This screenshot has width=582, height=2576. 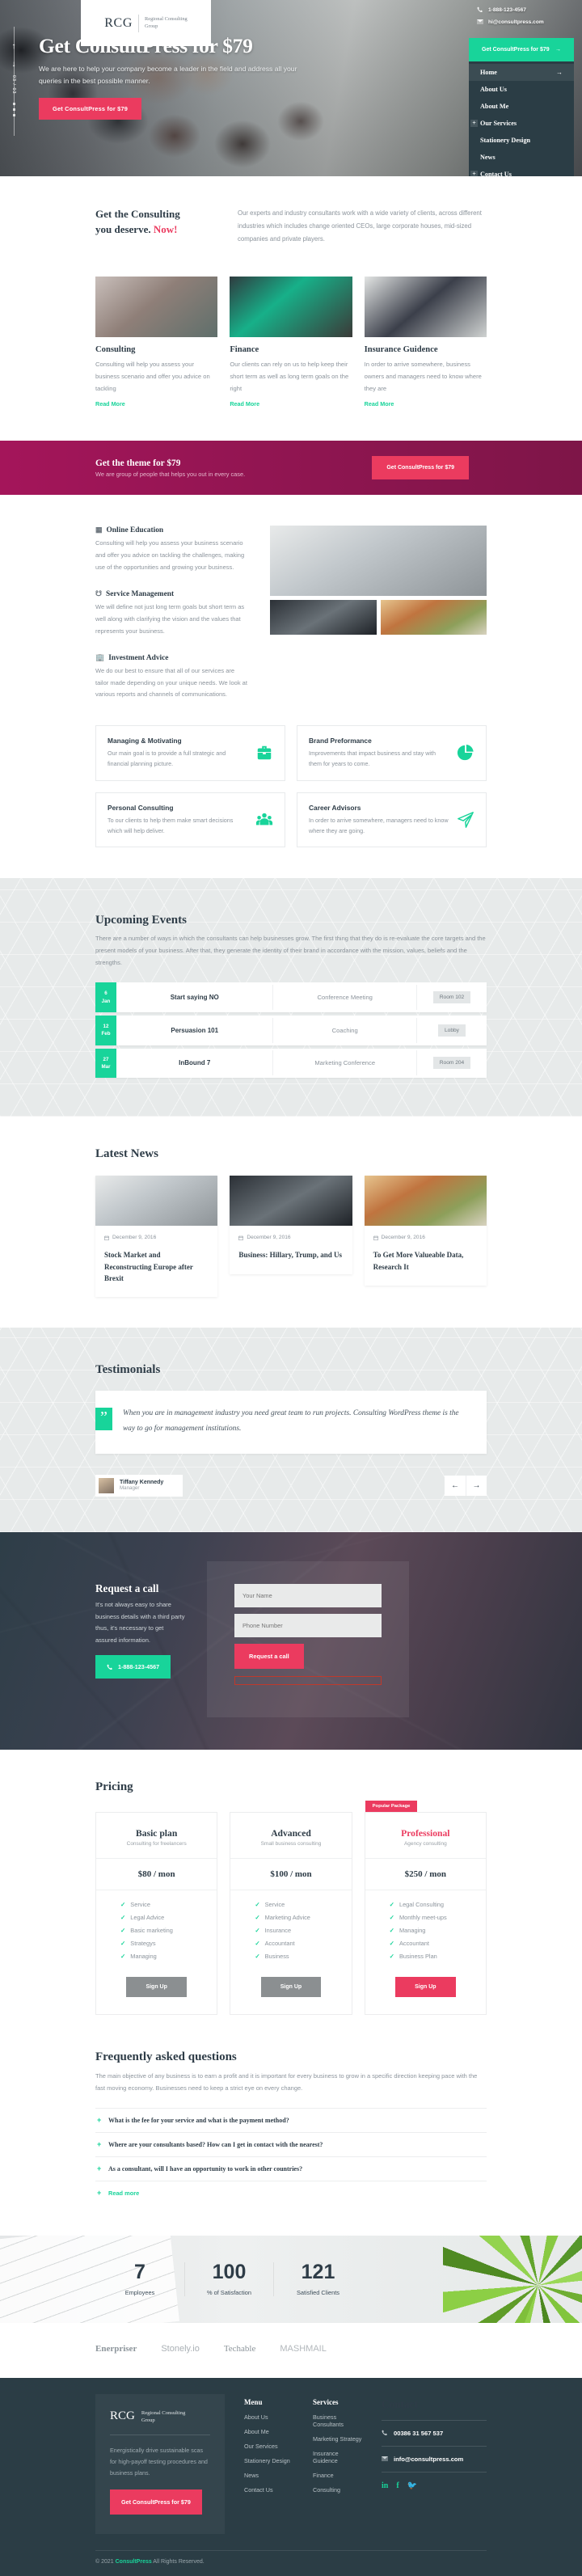 I want to click on stat-item: 121 Satisfied Clients, so click(x=318, y=2278).